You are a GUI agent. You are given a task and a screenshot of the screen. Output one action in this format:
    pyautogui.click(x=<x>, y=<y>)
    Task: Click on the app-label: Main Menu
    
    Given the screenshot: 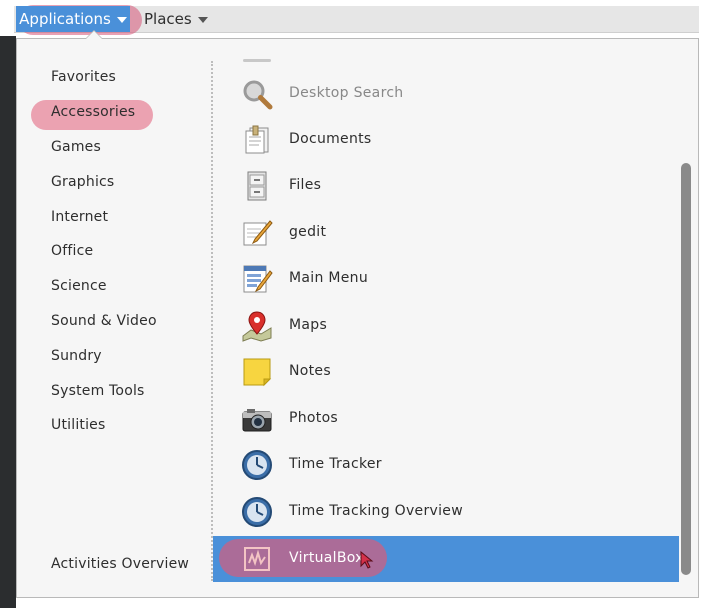 What is the action you would take?
    pyautogui.click(x=329, y=278)
    